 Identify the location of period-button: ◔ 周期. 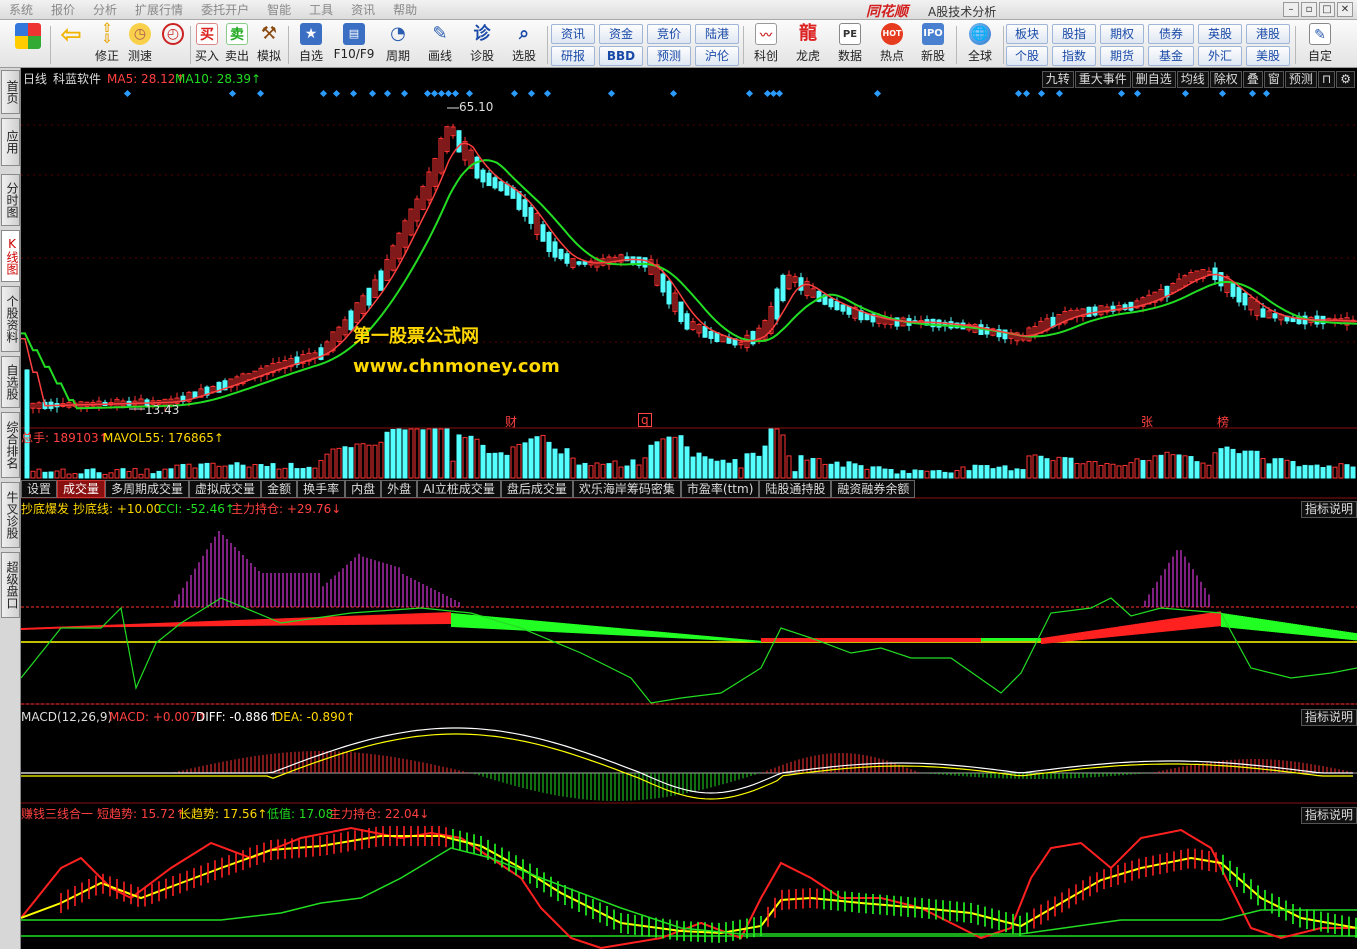
(398, 43).